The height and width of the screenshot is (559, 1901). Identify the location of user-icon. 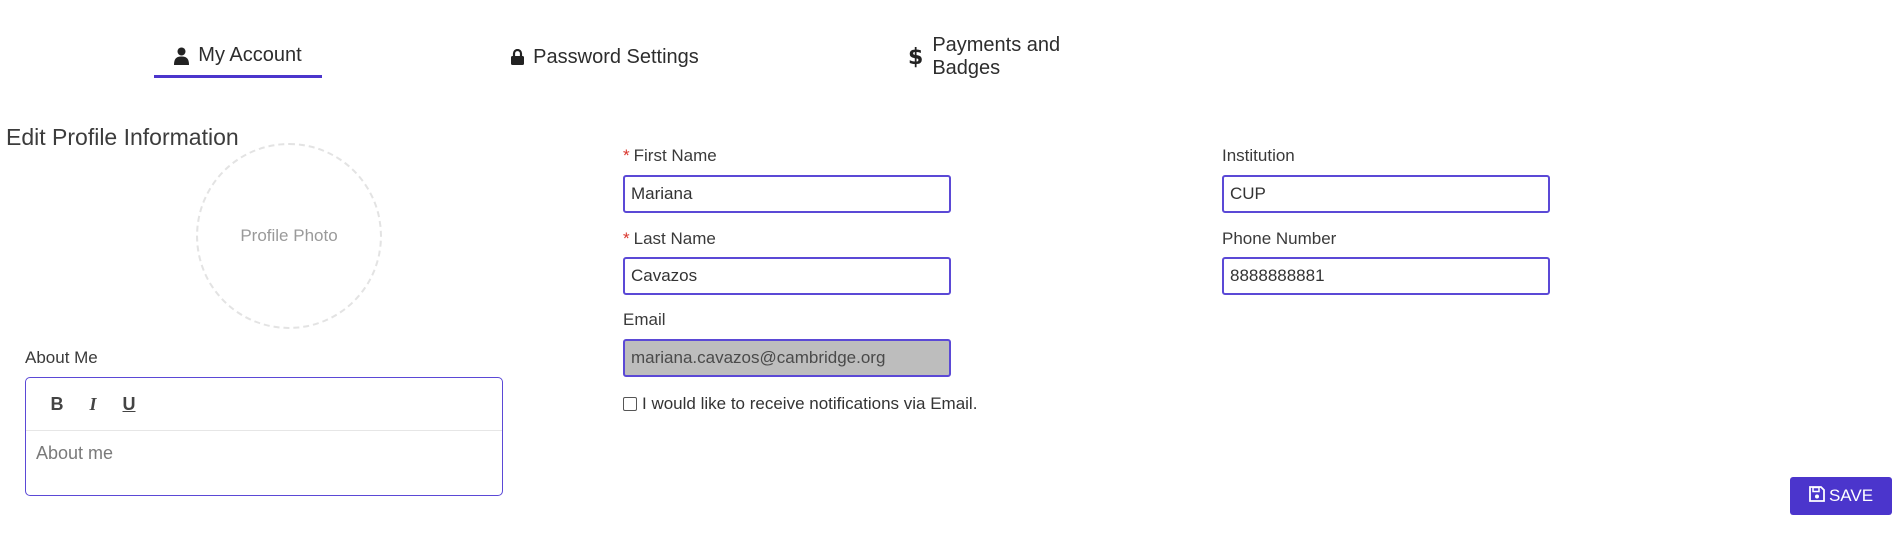
(182, 56).